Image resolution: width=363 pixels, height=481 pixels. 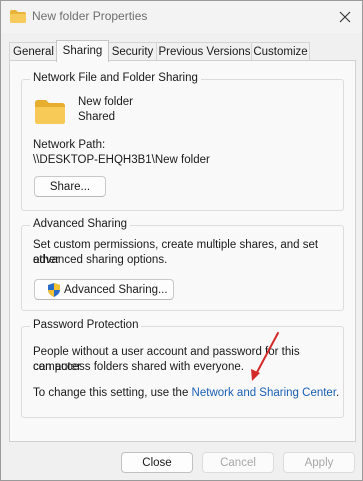 I want to click on apply-button: Apply, so click(x=319, y=462).